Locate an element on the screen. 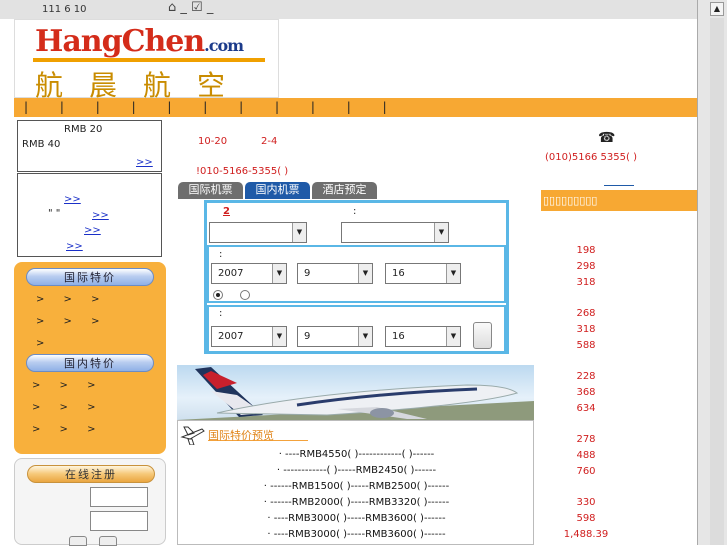  return-day-select: 16 ▼ is located at coordinates (423, 336).